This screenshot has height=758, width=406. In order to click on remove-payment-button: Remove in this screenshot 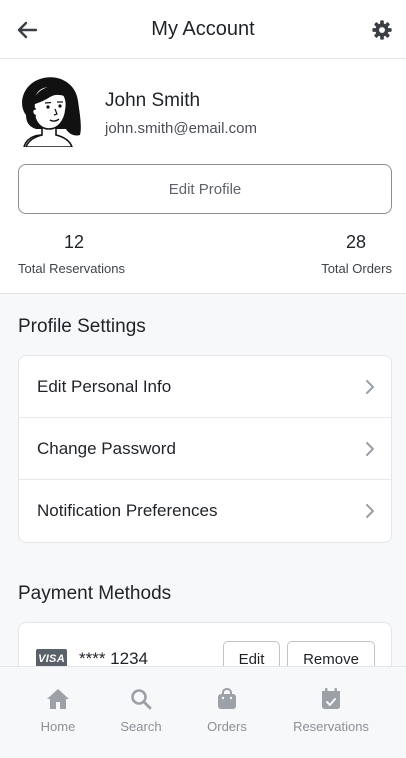, I will do `click(331, 653)`.